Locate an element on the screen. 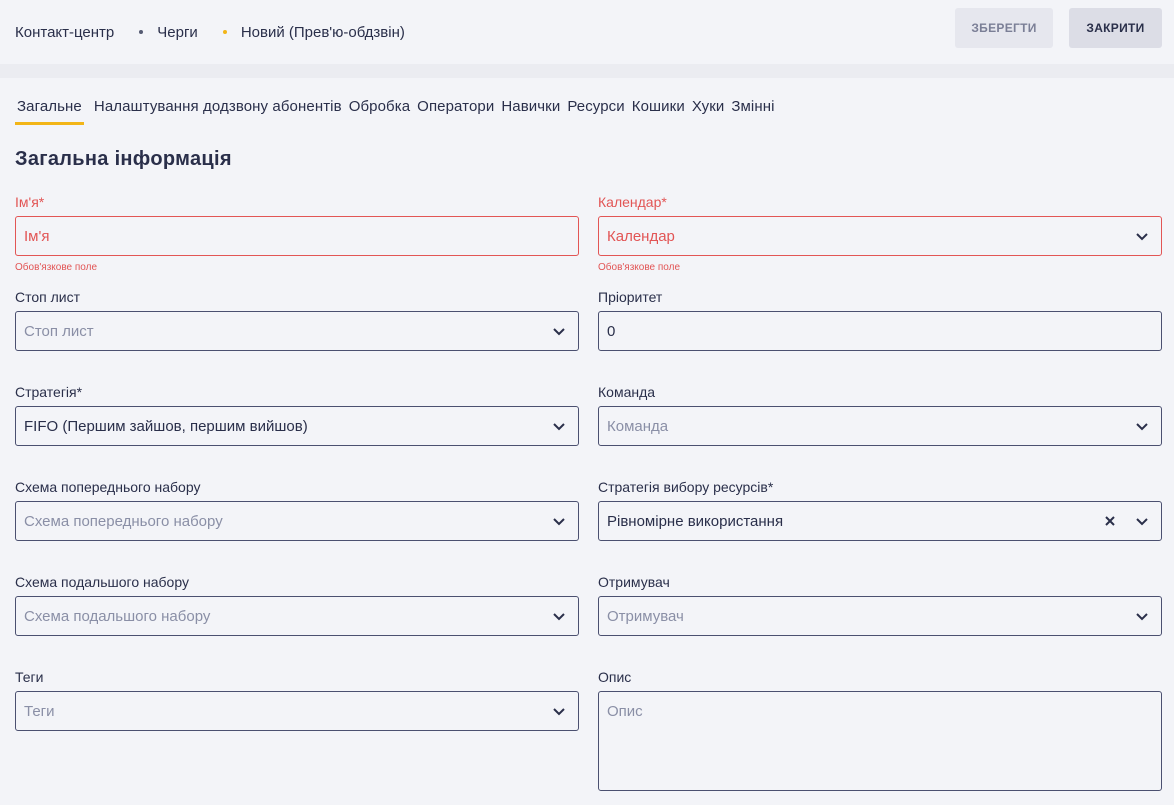 Image resolution: width=1174 pixels, height=805 pixels. close-button: ЗАКРИТИ is located at coordinates (1115, 28).